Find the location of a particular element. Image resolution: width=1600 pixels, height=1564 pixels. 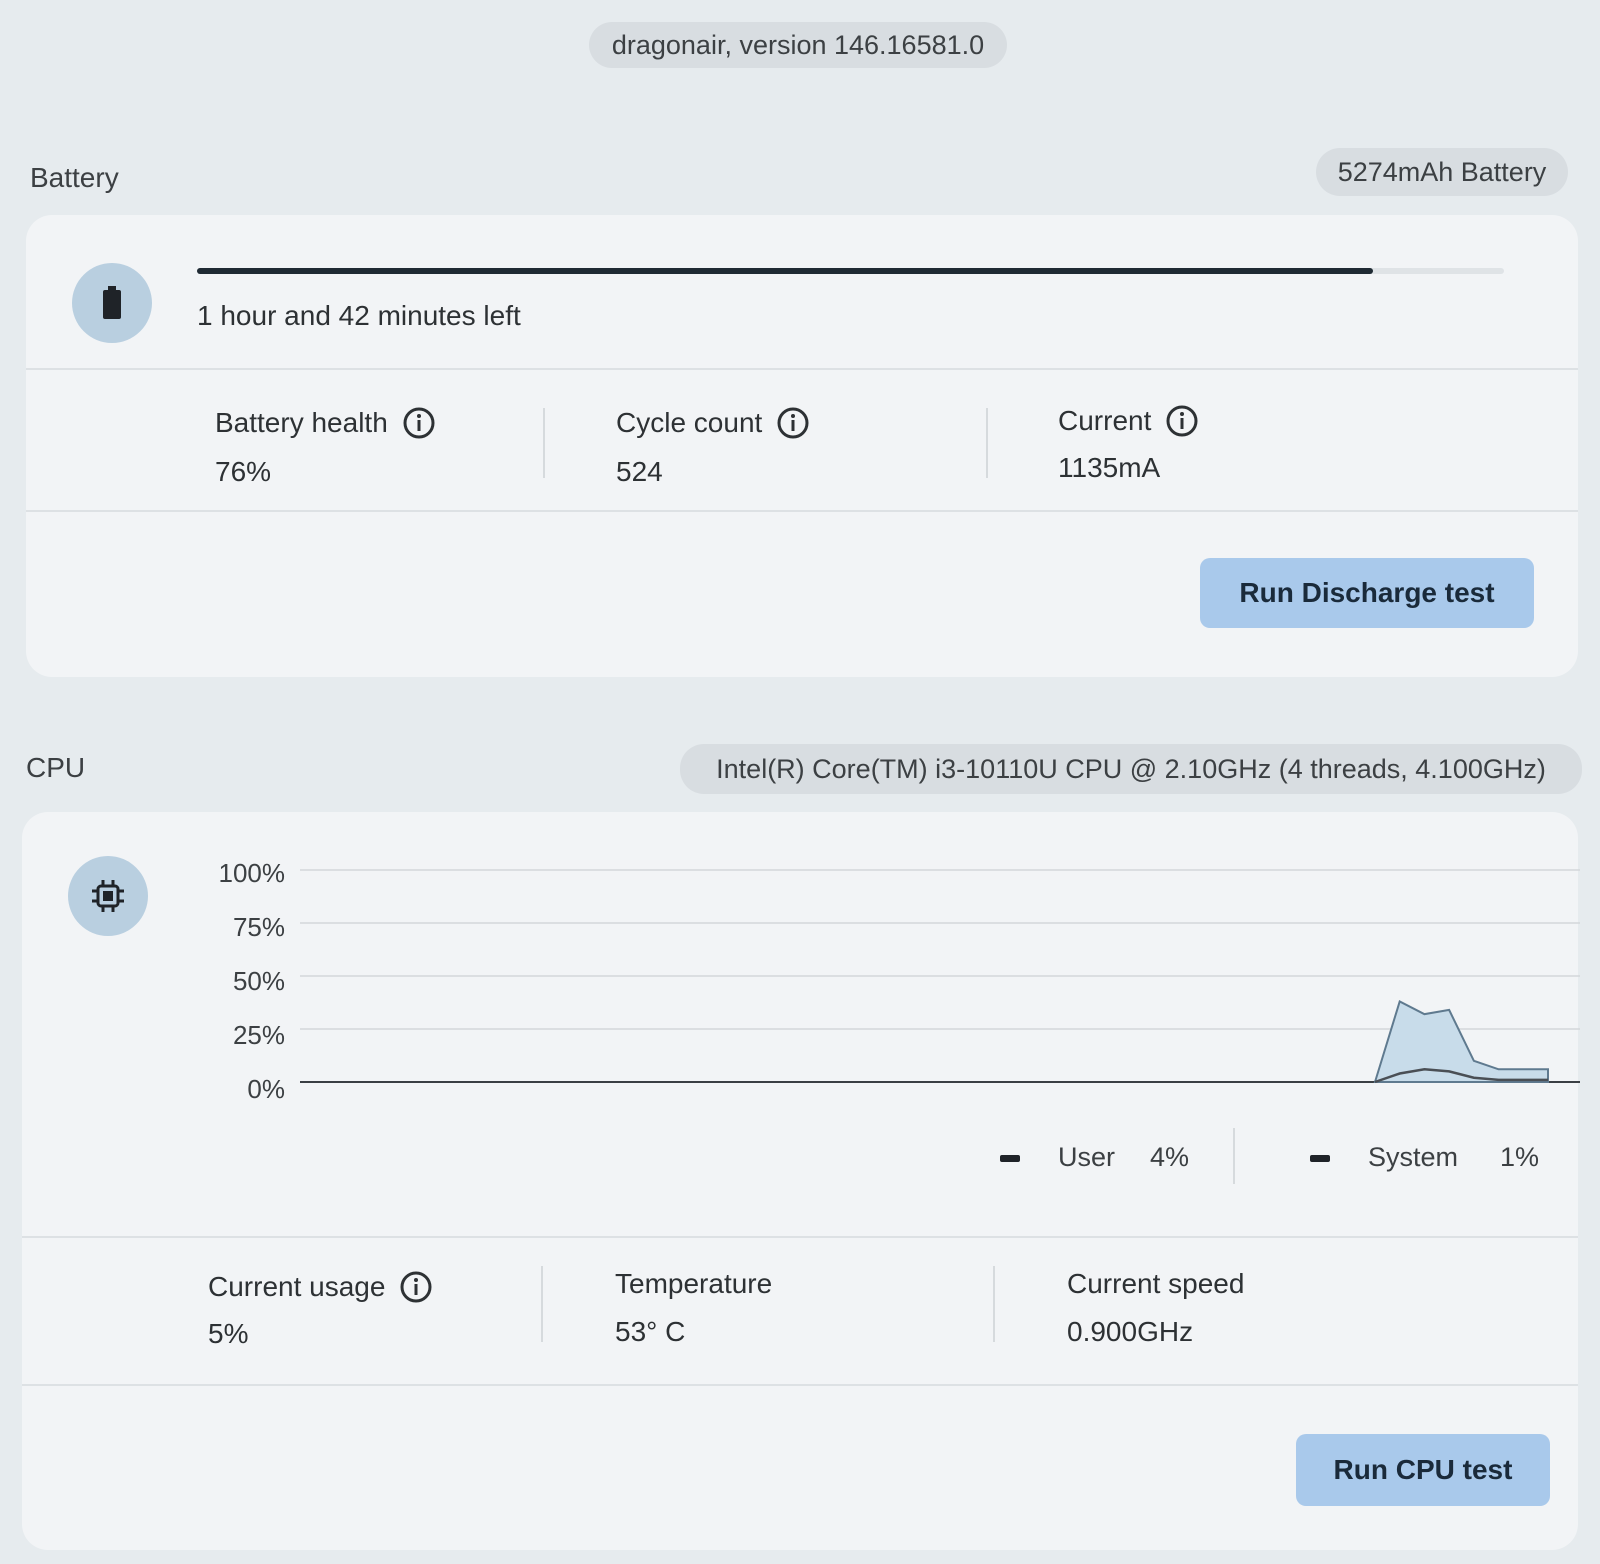

cpu-divider-top is located at coordinates (800, 1237).